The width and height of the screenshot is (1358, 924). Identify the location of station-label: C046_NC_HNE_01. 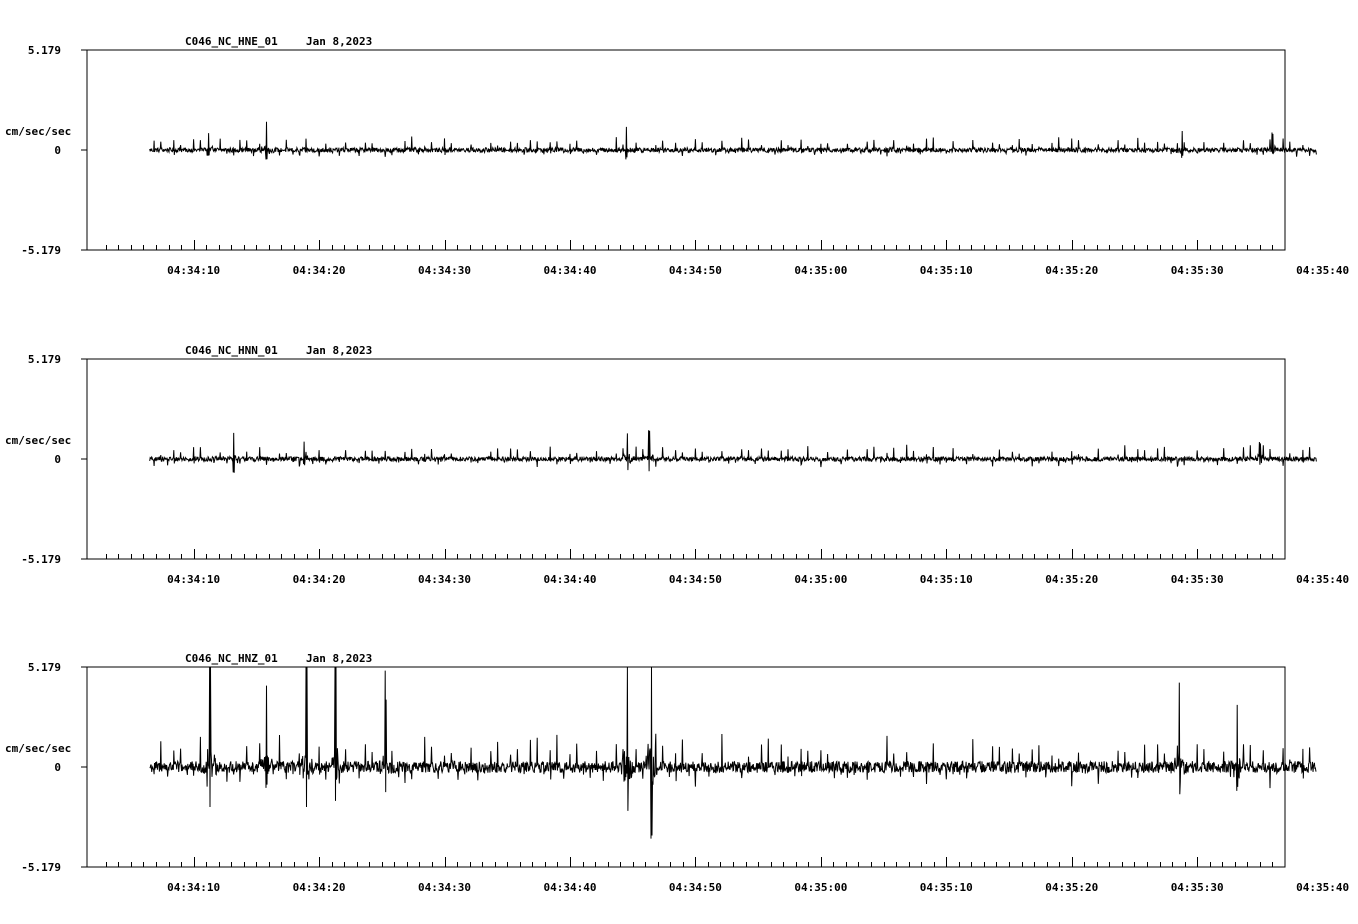
(231, 41).